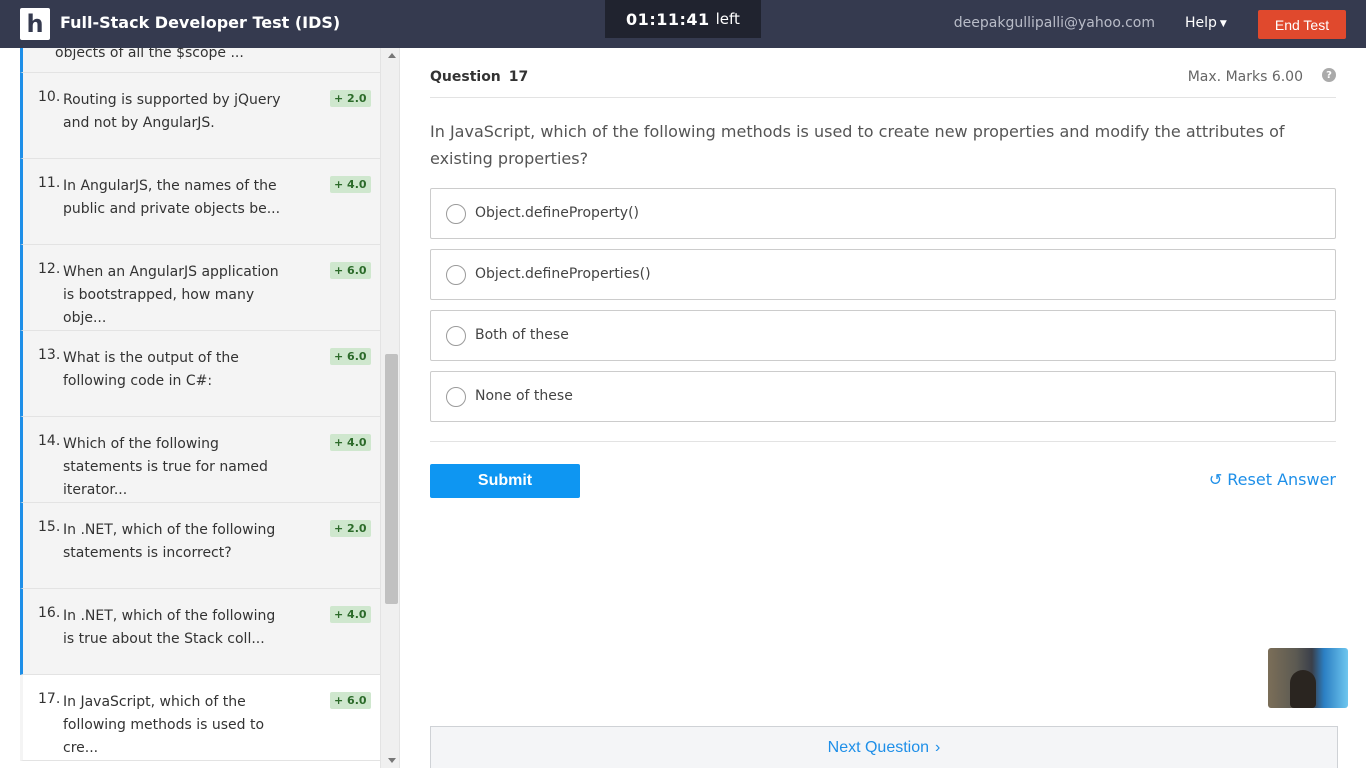 Image resolution: width=1366 pixels, height=768 pixels. I want to click on next-label: Next Question, so click(878, 747).